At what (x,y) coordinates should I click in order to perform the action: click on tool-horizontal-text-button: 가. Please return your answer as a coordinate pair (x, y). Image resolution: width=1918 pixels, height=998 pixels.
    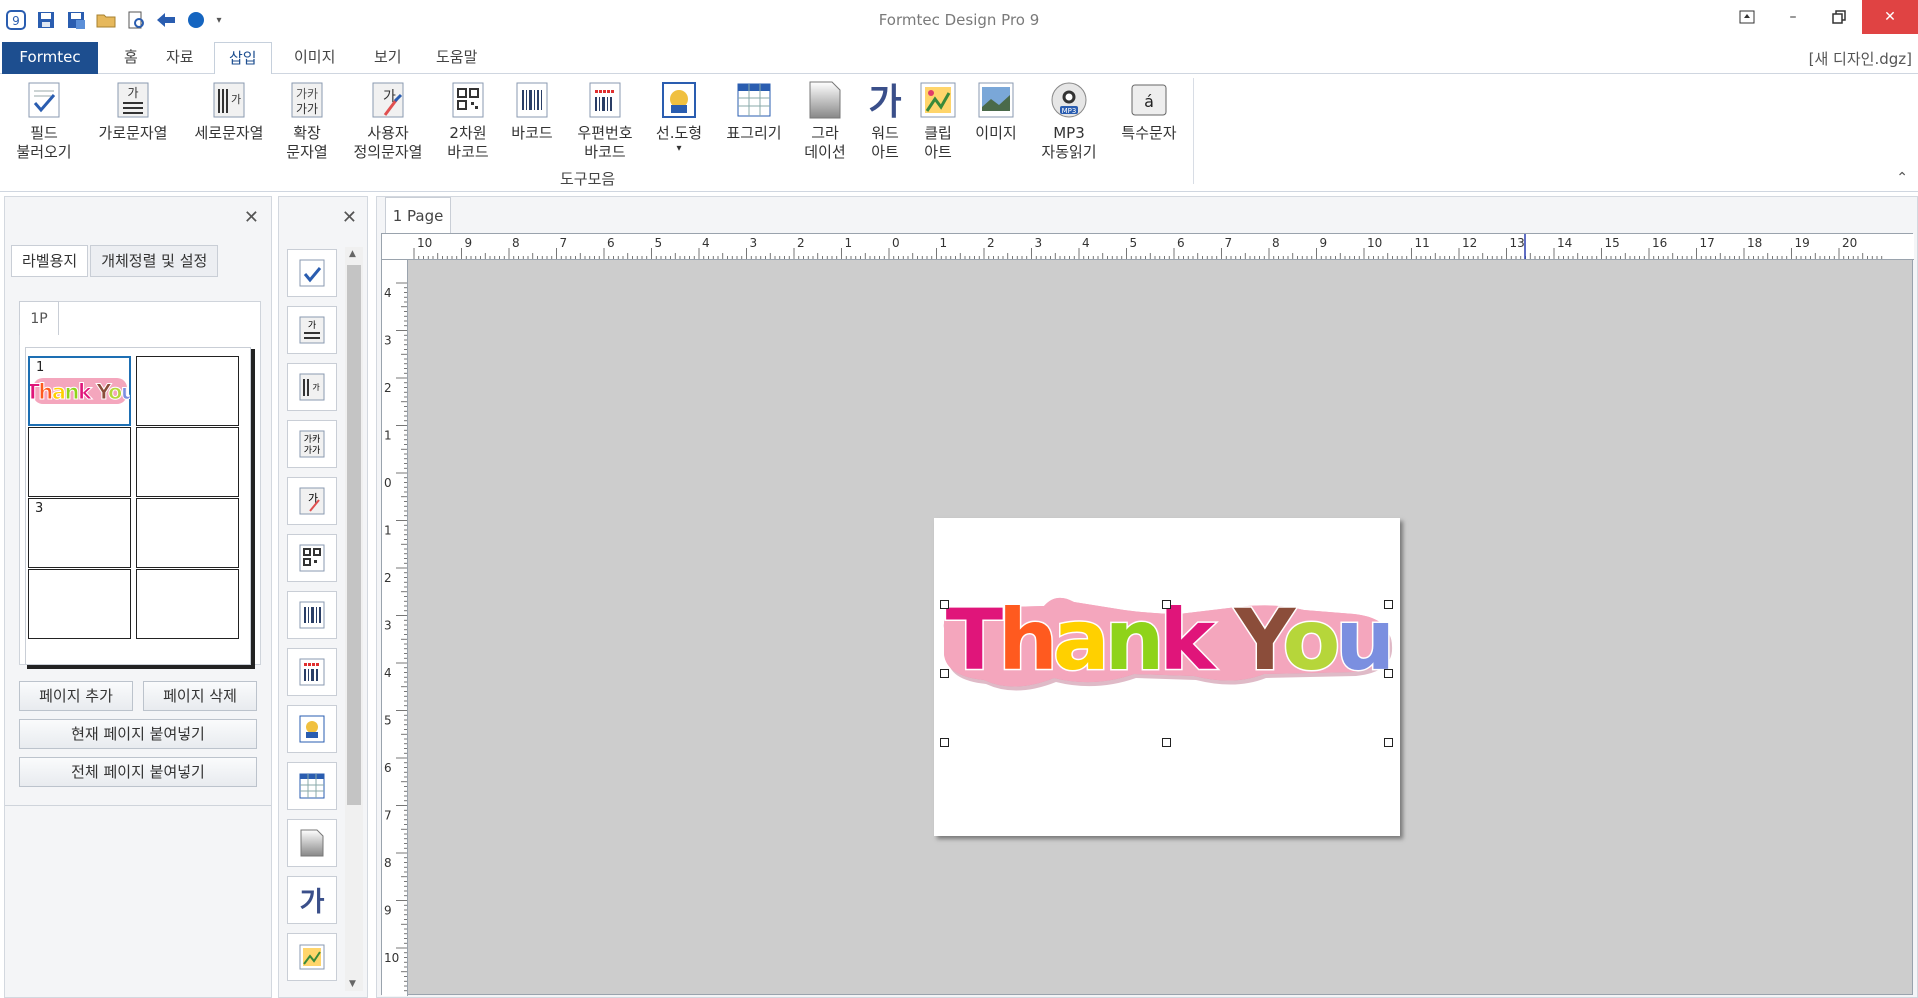
    Looking at the image, I should click on (312, 330).